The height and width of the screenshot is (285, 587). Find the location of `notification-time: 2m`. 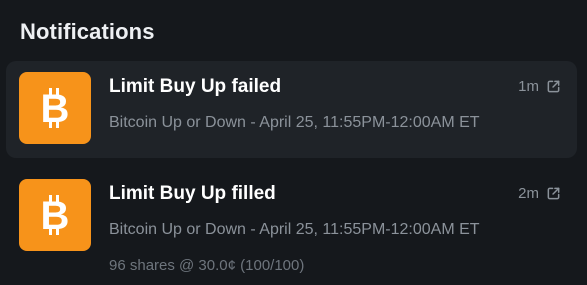

notification-time: 2m is located at coordinates (539, 193).